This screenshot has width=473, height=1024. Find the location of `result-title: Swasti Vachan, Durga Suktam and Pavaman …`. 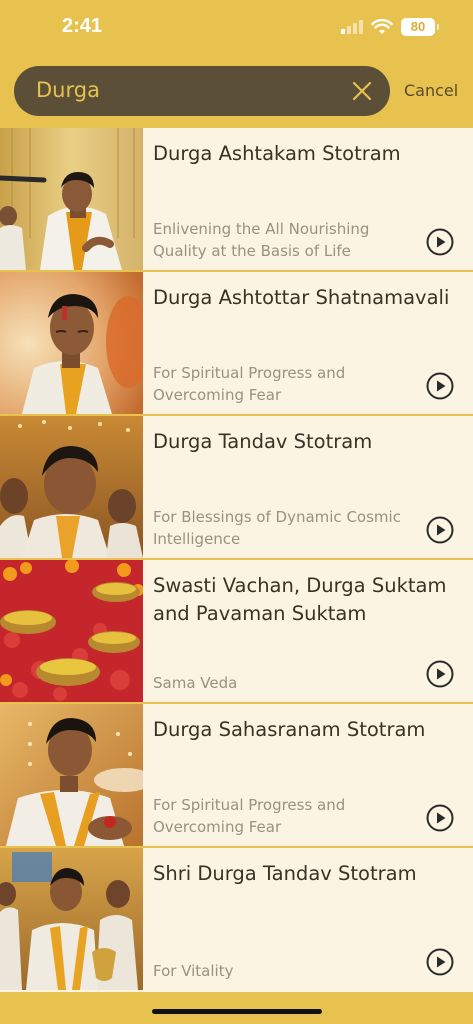

result-title: Swasti Vachan, Durga Suktam and Pavaman … is located at coordinates (300, 599).